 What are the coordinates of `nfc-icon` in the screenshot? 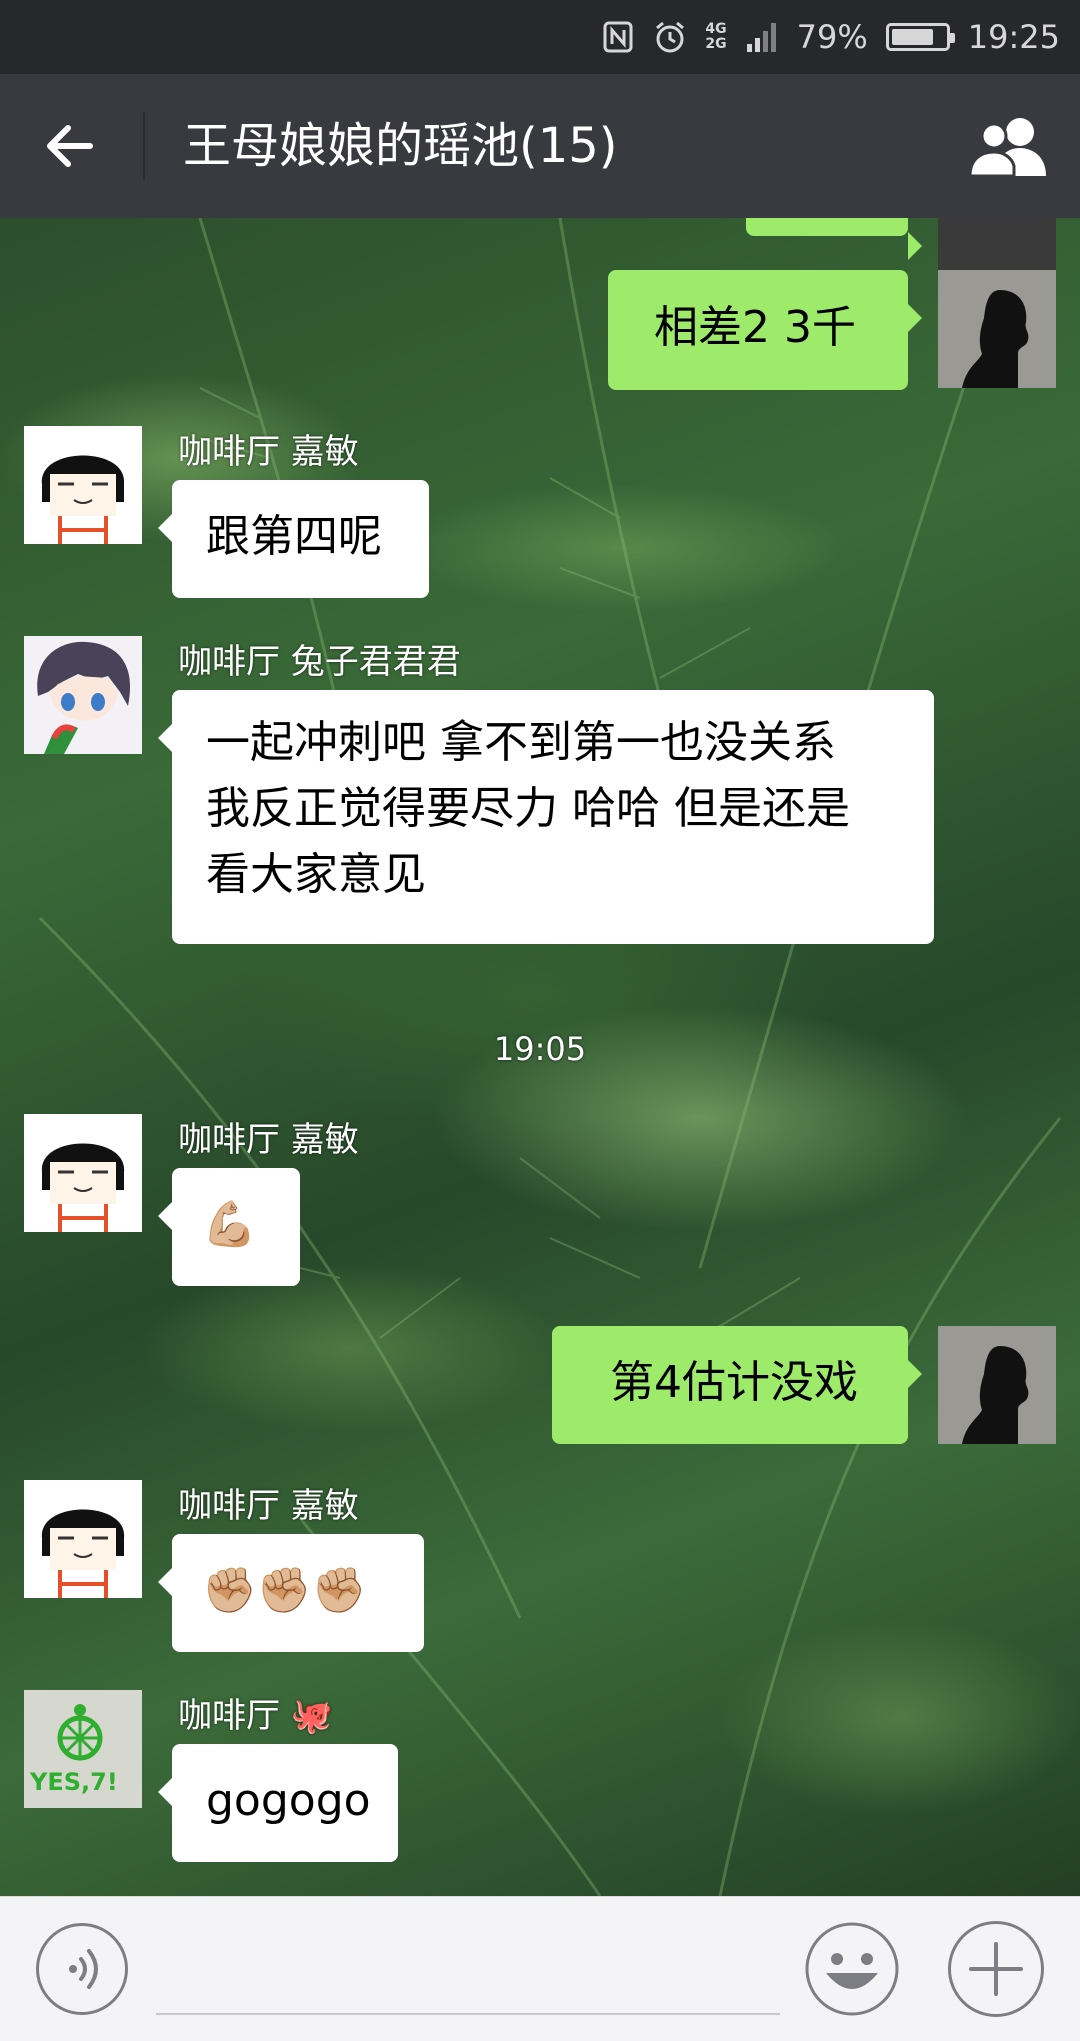 It's located at (618, 37).